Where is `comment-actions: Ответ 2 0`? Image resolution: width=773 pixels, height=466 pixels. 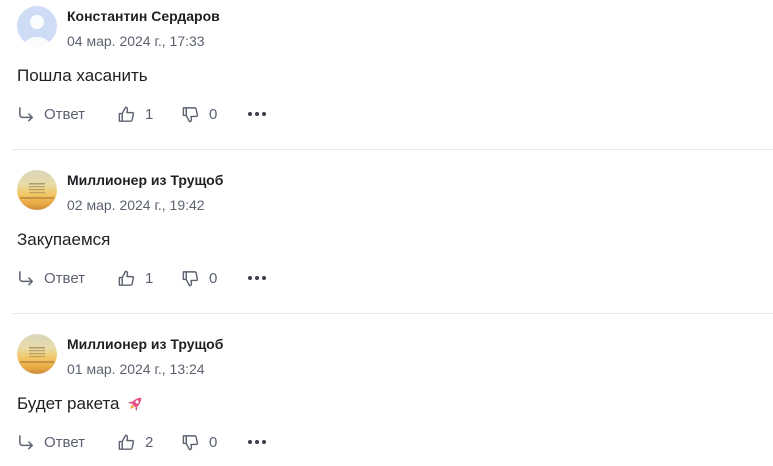
comment-actions: Ответ 2 0 is located at coordinates (387, 442).